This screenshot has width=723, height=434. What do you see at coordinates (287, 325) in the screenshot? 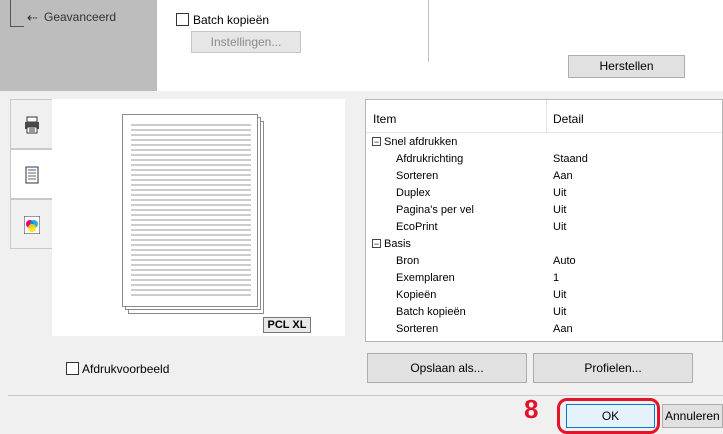
I see `pdl-badge: PCL XL` at bounding box center [287, 325].